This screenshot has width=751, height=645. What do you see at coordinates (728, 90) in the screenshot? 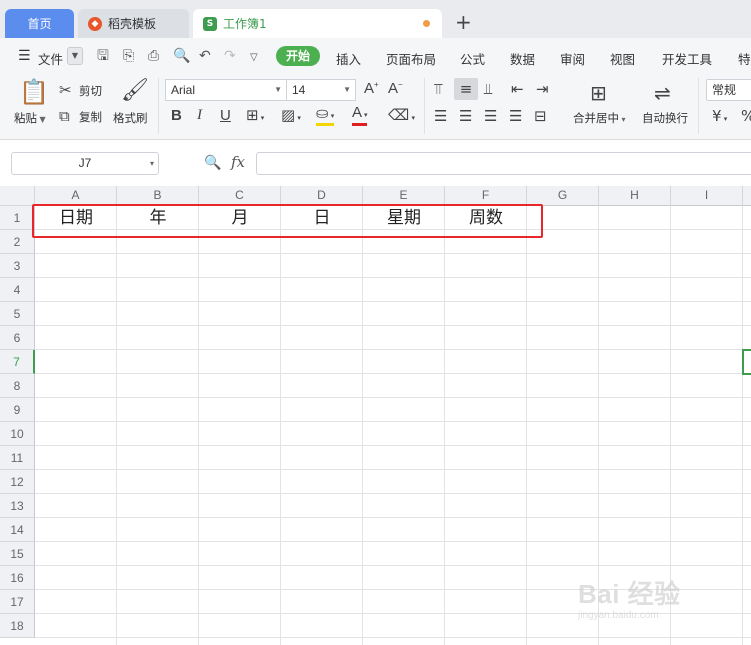
I see `number-format-select: 常规` at bounding box center [728, 90].